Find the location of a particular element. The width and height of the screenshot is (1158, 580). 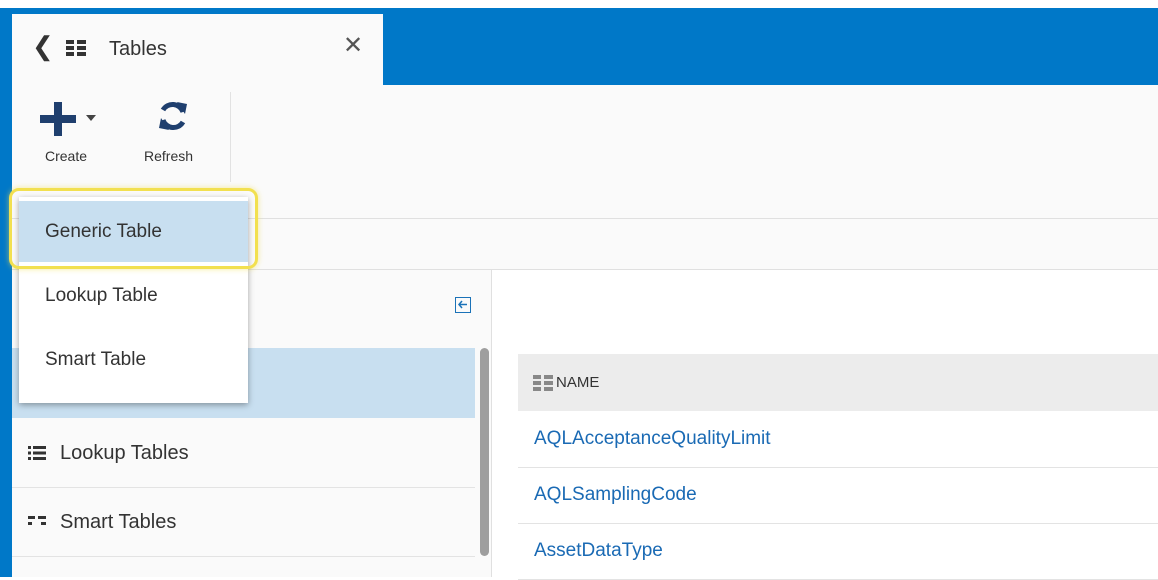

column-header-name: NAME is located at coordinates (578, 382).